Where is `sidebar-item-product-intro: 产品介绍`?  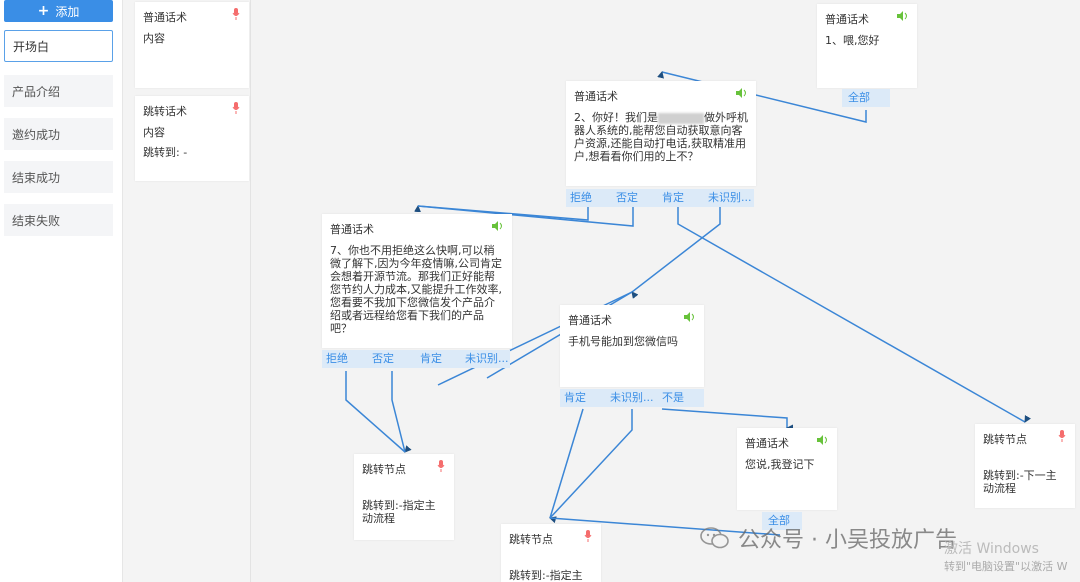 sidebar-item-product-intro: 产品介绍 is located at coordinates (58, 91).